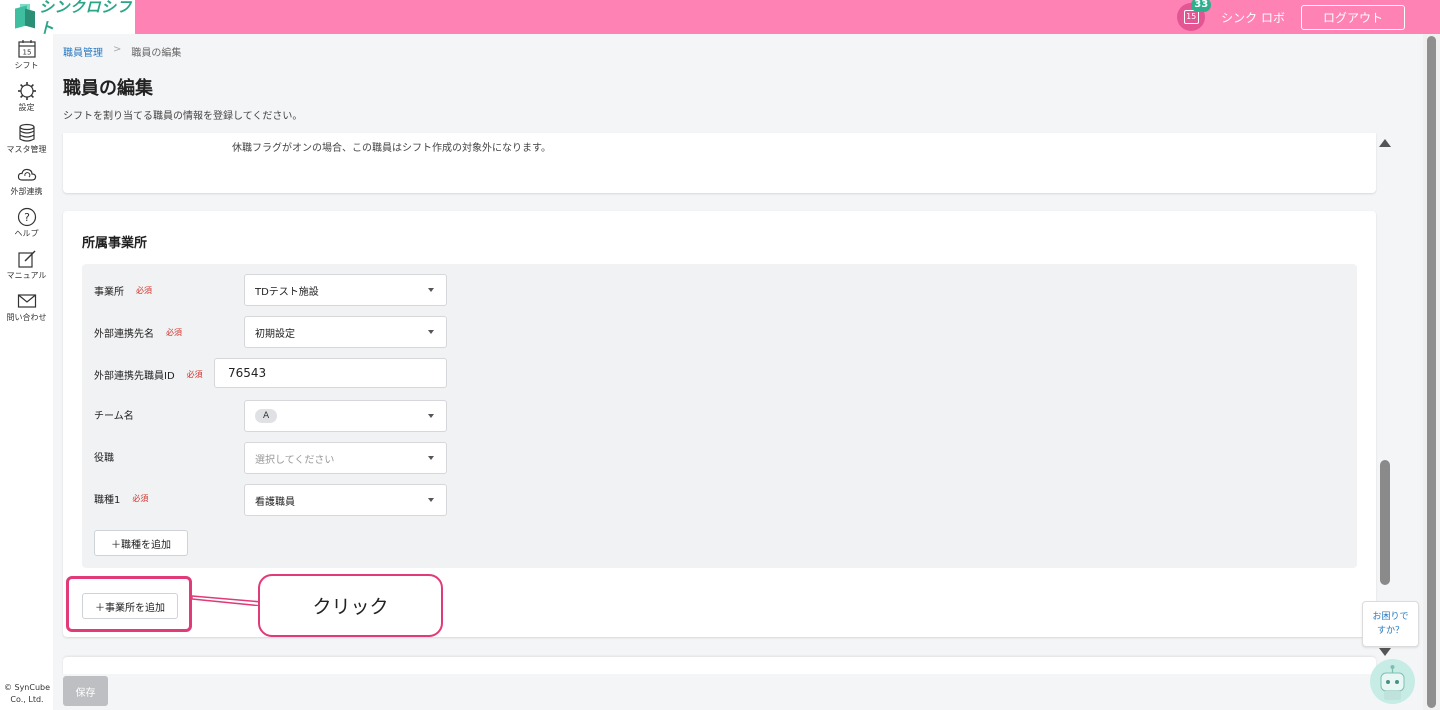 This screenshot has height=710, width=1440. I want to click on top-header: シンクロシフト 15 33 シンク ロボ ログアウト, so click(720, 18).